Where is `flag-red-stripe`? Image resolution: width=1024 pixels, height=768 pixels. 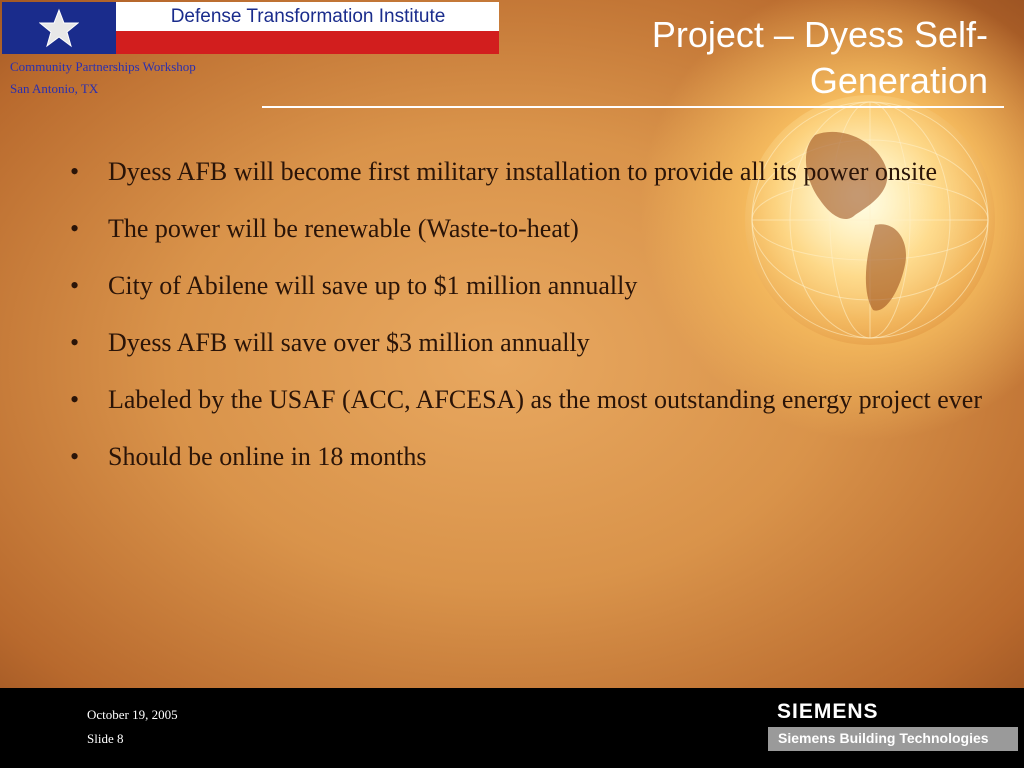
flag-red-stripe is located at coordinates (307, 42).